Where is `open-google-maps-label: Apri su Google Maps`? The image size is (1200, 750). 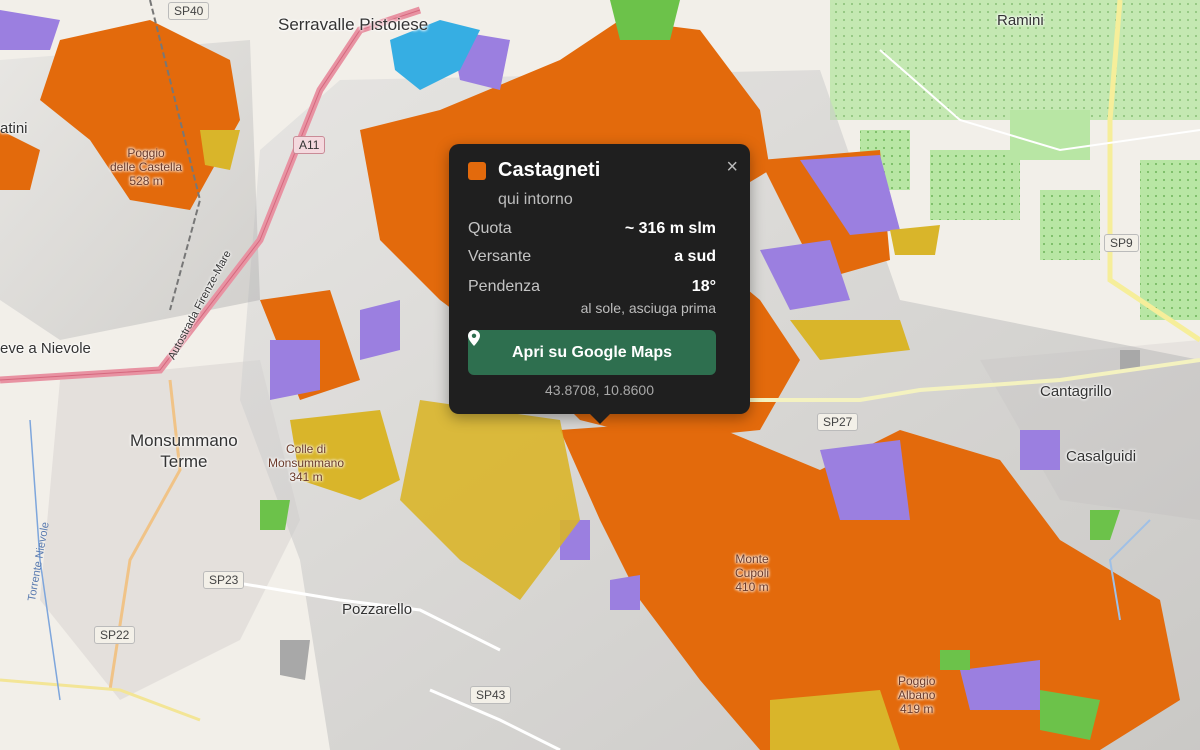 open-google-maps-label: Apri su Google Maps is located at coordinates (591, 352).